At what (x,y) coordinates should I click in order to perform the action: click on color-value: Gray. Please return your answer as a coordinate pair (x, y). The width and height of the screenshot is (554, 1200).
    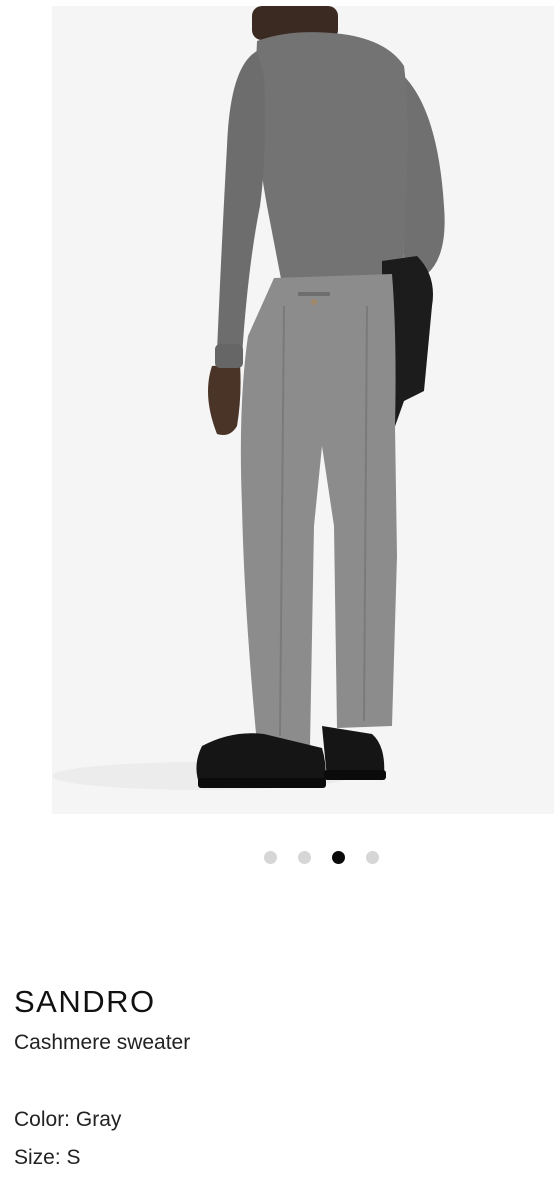
    Looking at the image, I should click on (98, 1119).